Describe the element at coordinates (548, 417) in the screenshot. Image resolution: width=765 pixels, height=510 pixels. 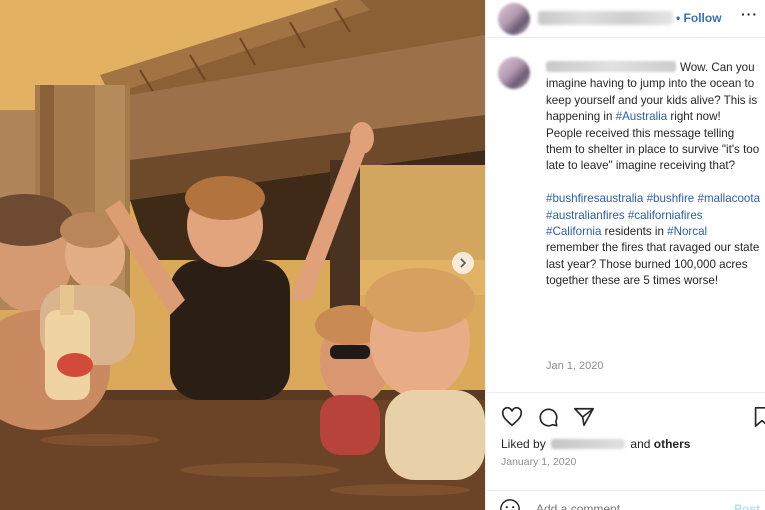
I see `comment-icon` at that location.